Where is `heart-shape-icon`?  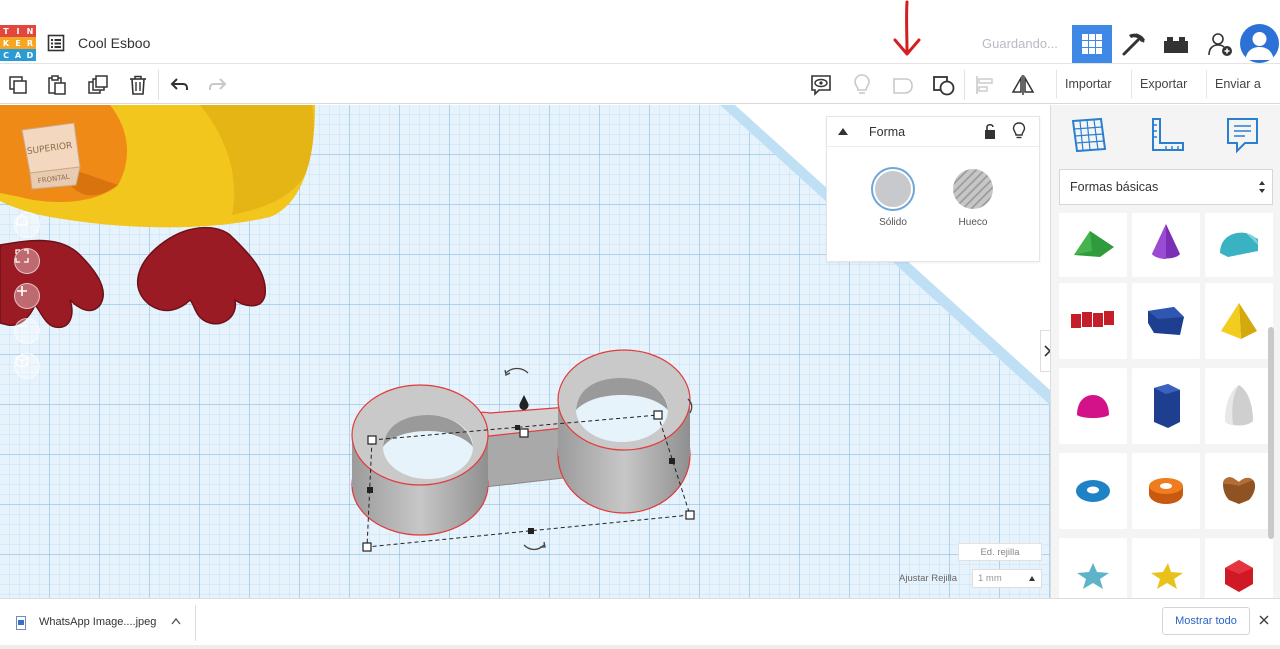 heart-shape-icon is located at coordinates (1239, 490).